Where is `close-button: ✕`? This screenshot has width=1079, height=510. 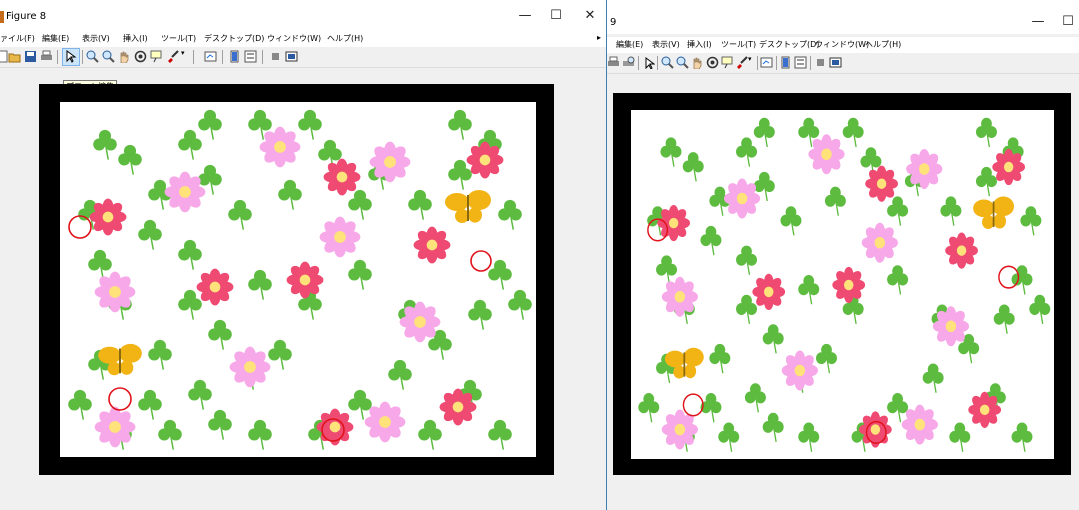
close-button: ✕ is located at coordinates (590, 16).